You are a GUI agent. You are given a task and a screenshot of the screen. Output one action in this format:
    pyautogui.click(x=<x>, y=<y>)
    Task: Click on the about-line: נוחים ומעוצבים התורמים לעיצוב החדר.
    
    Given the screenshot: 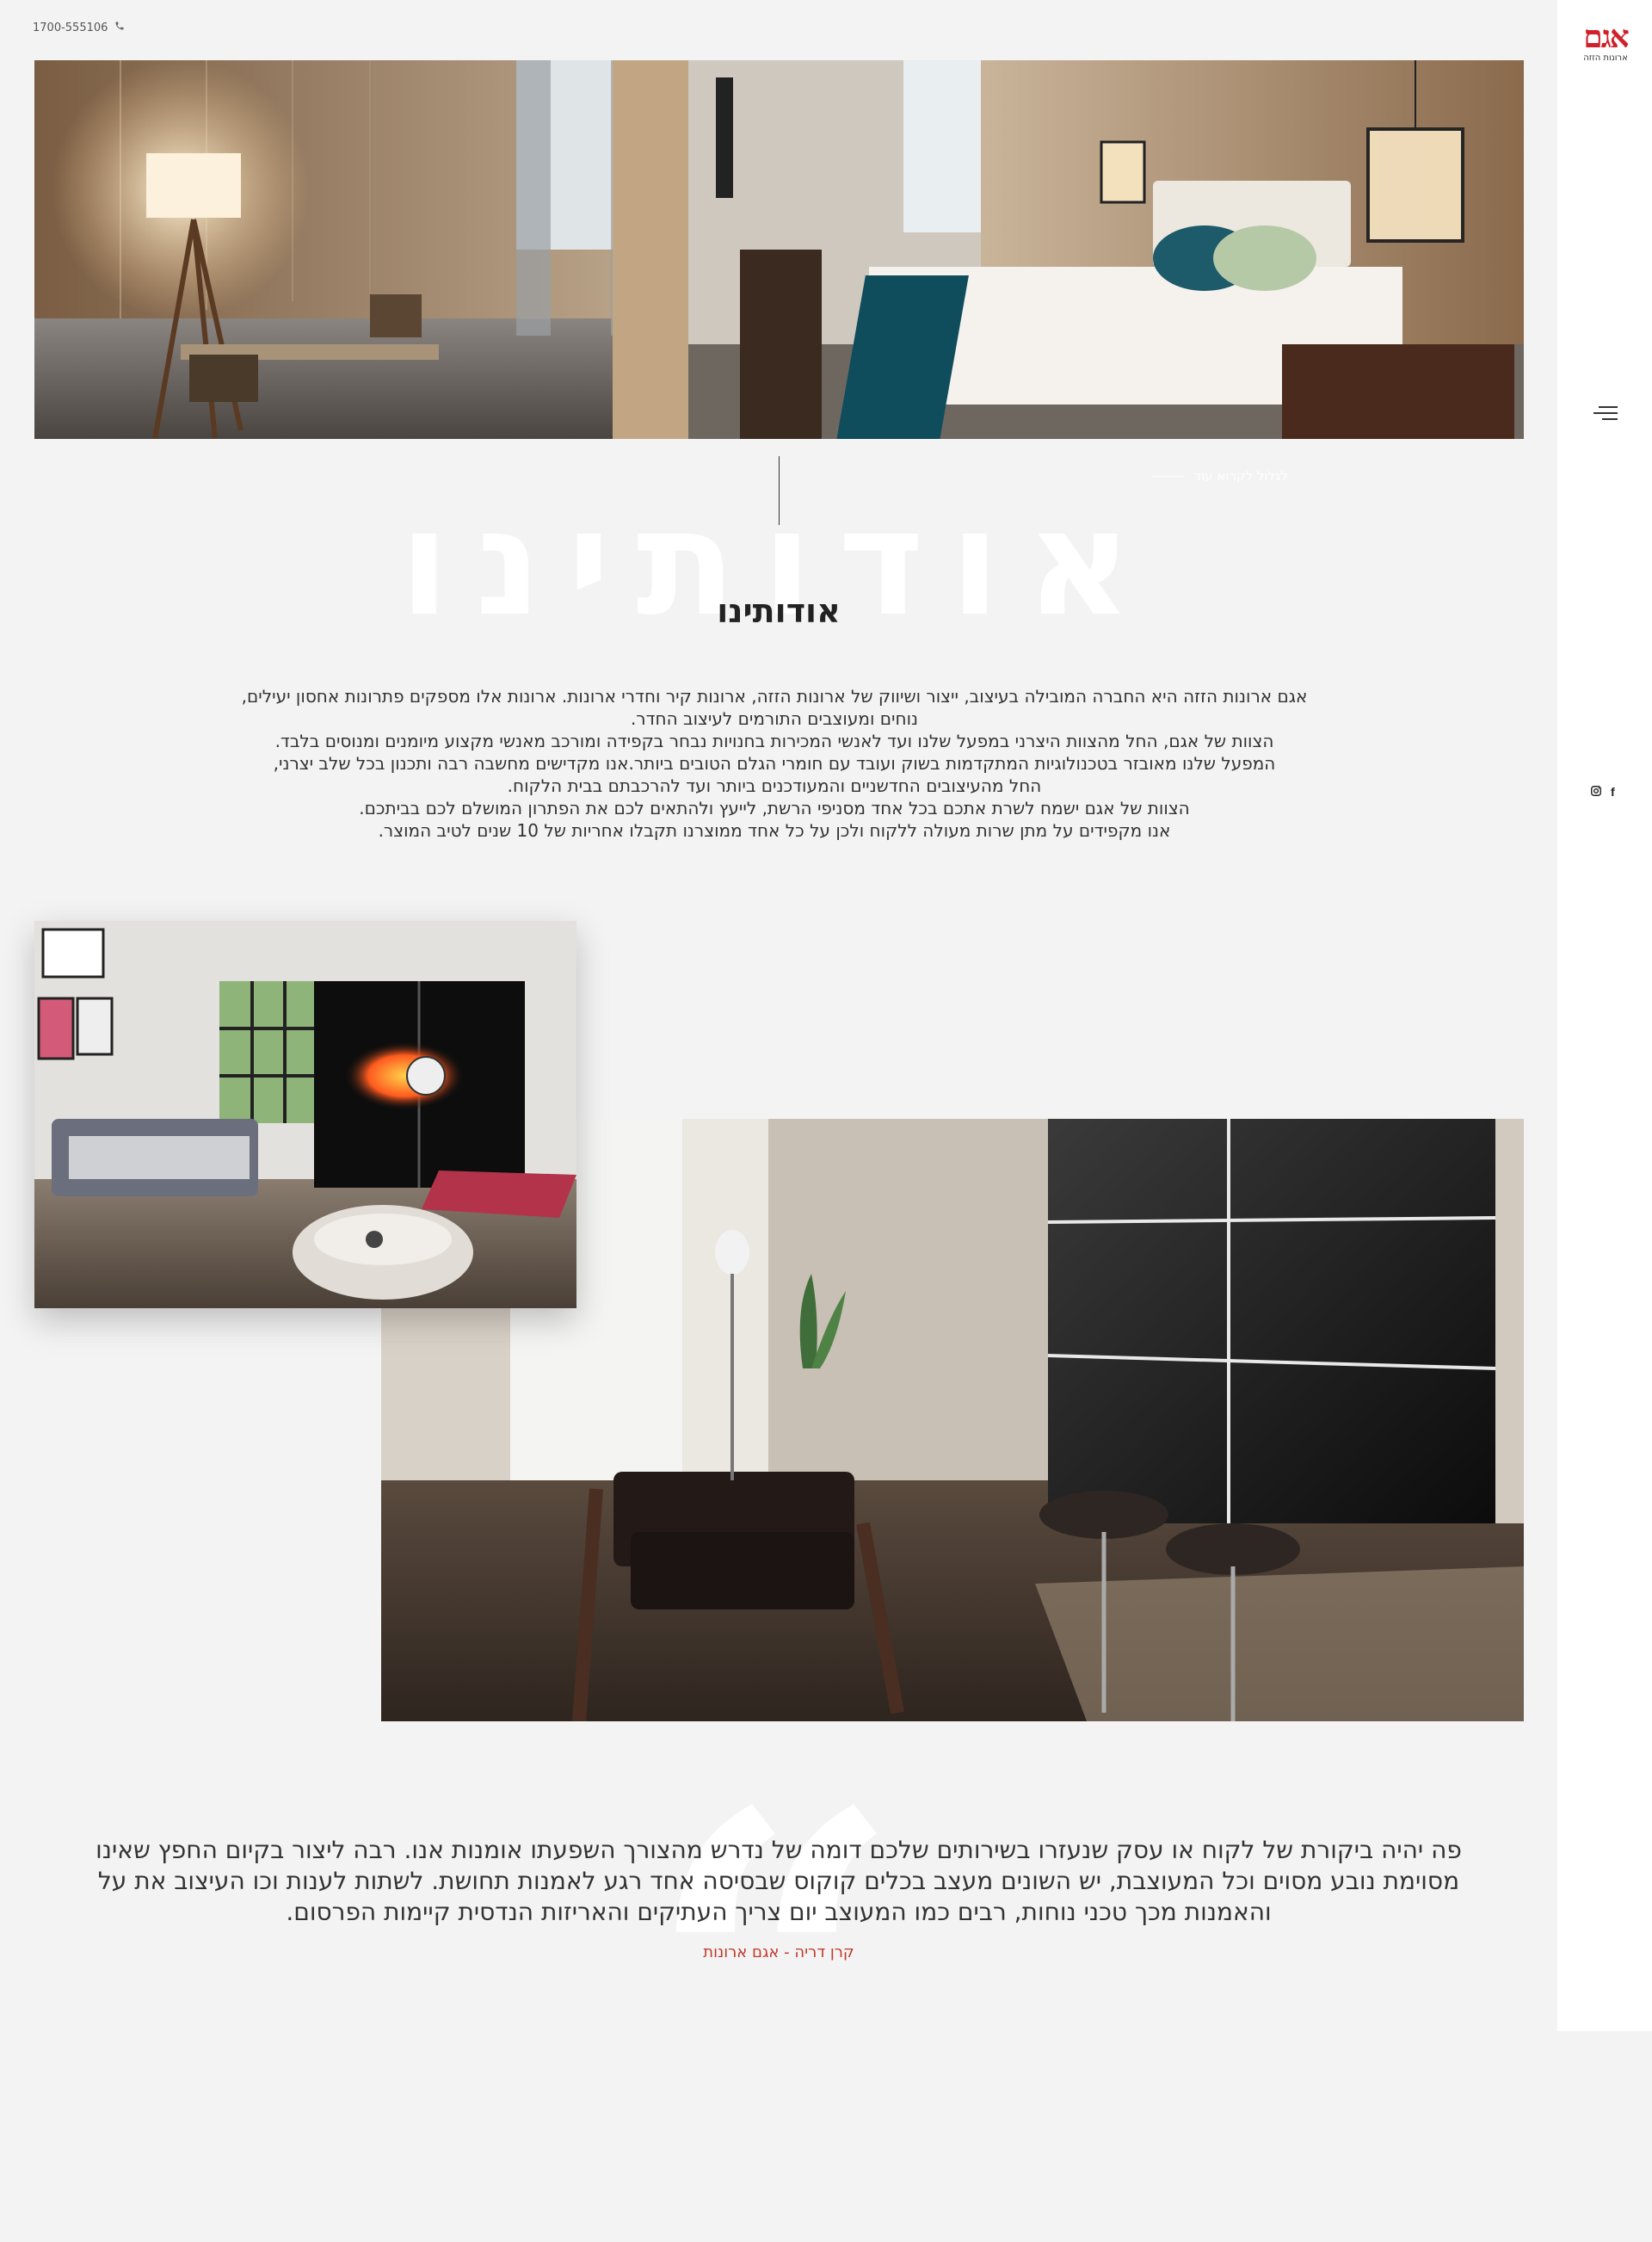 What is the action you would take?
    pyautogui.click(x=774, y=718)
    